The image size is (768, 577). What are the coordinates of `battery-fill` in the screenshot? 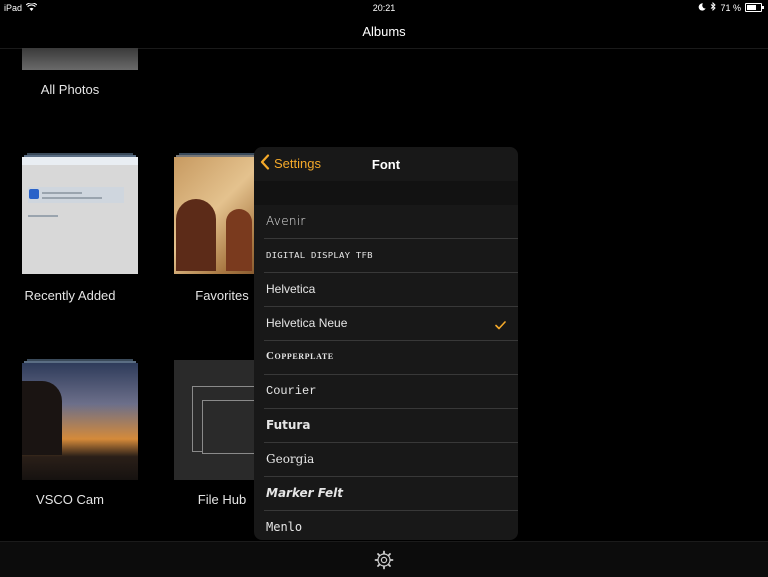 It's located at (752, 7).